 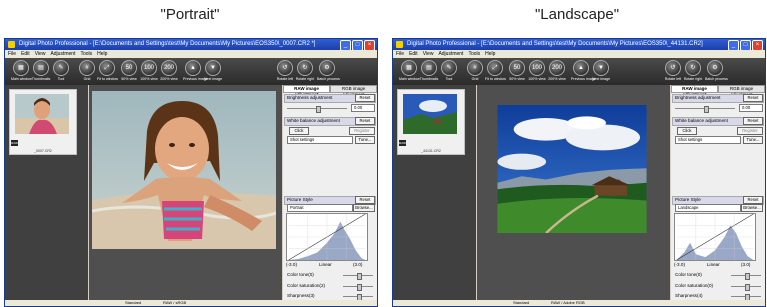 What do you see at coordinates (429, 79) in the screenshot?
I see `toolbar-label: Thumbnails` at bounding box center [429, 79].